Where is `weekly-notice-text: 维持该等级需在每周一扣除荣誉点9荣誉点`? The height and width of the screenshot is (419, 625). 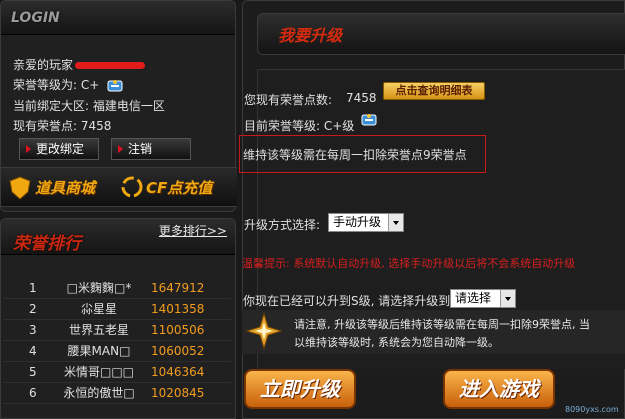 weekly-notice-text: 维持该等级需在每周一扣除荣誉点9荣誉点 is located at coordinates (355, 155).